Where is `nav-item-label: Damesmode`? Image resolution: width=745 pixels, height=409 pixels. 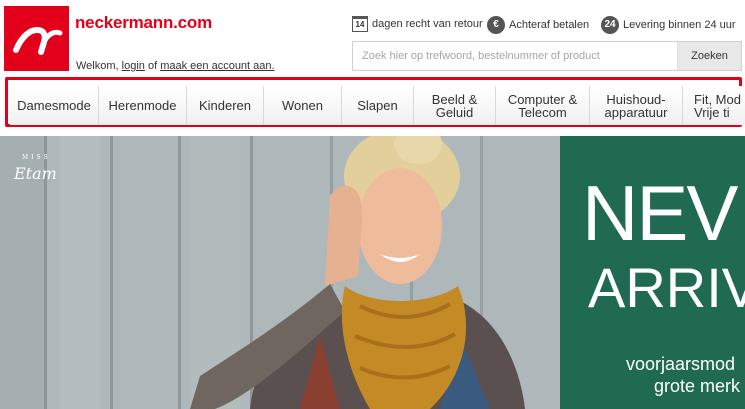 nav-item-label: Damesmode is located at coordinates (54, 105).